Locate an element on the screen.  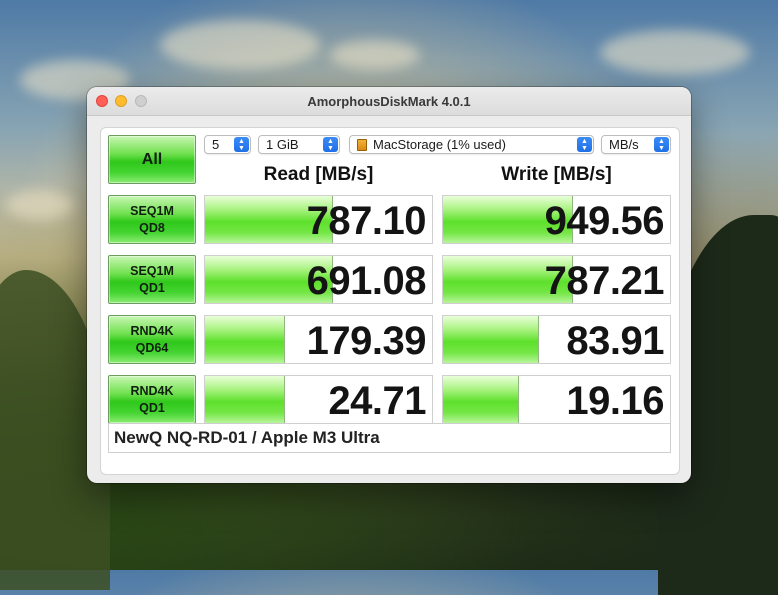
run-all-label: All is located at coordinates (152, 159).